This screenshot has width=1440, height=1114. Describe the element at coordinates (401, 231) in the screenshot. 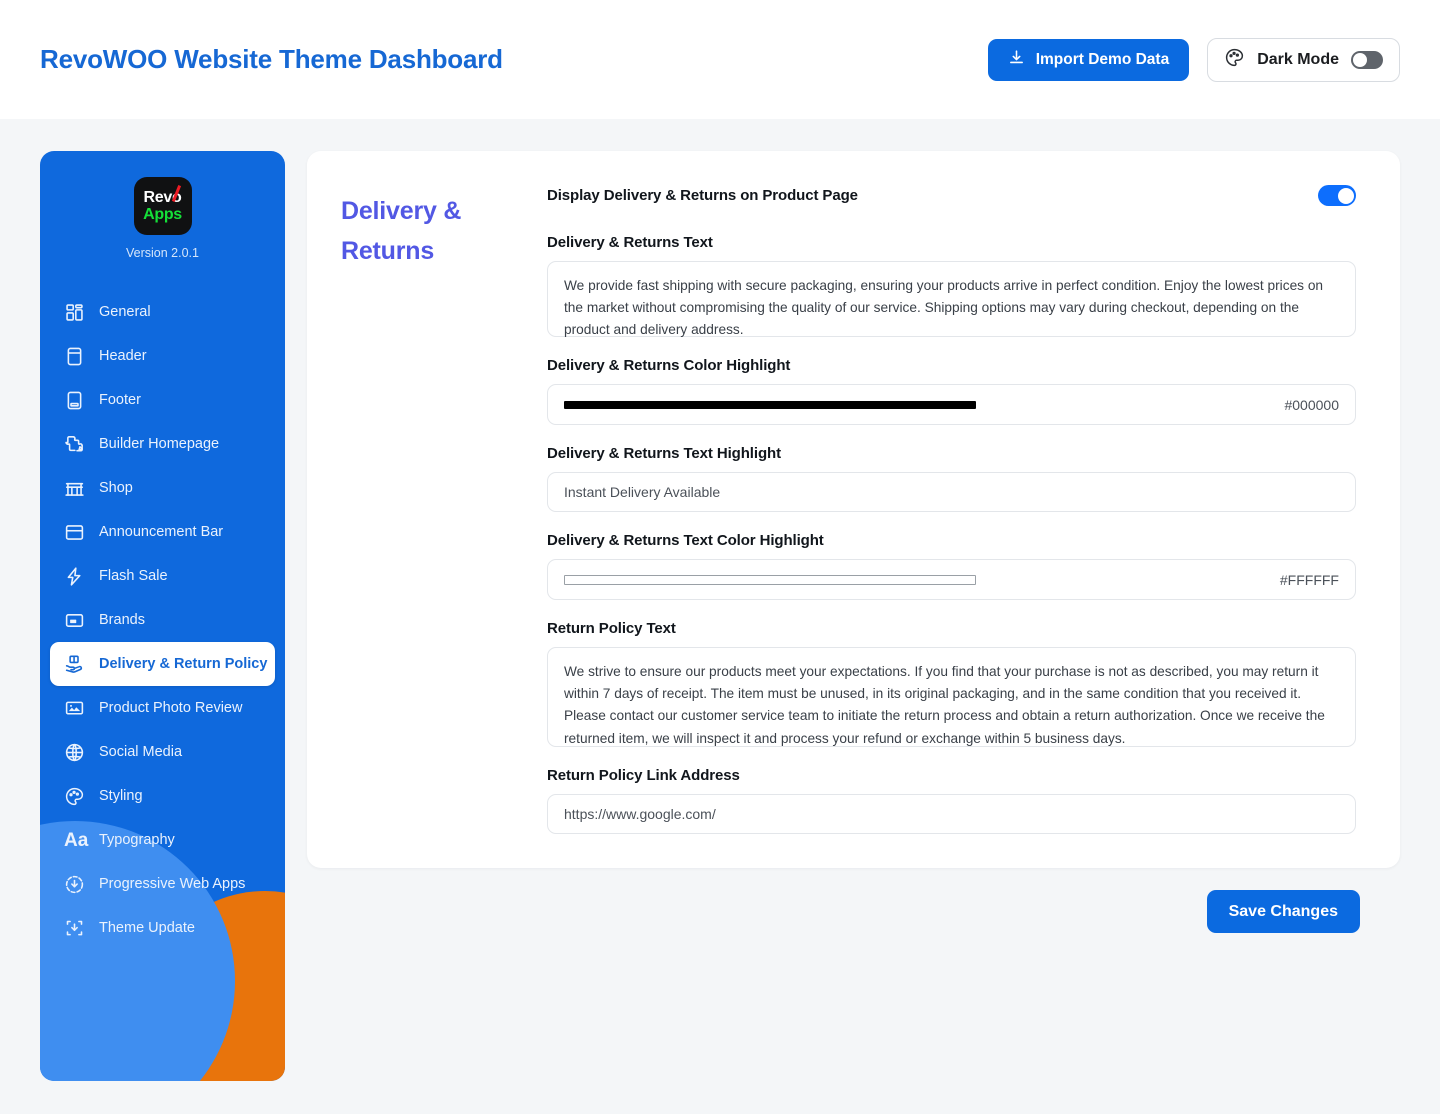

I see `panel-title: Delivery & Returns` at that location.